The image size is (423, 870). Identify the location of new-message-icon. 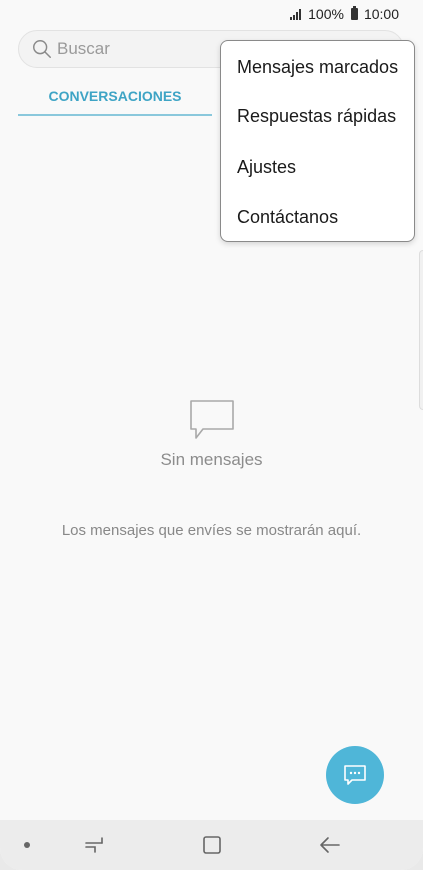
(355, 775).